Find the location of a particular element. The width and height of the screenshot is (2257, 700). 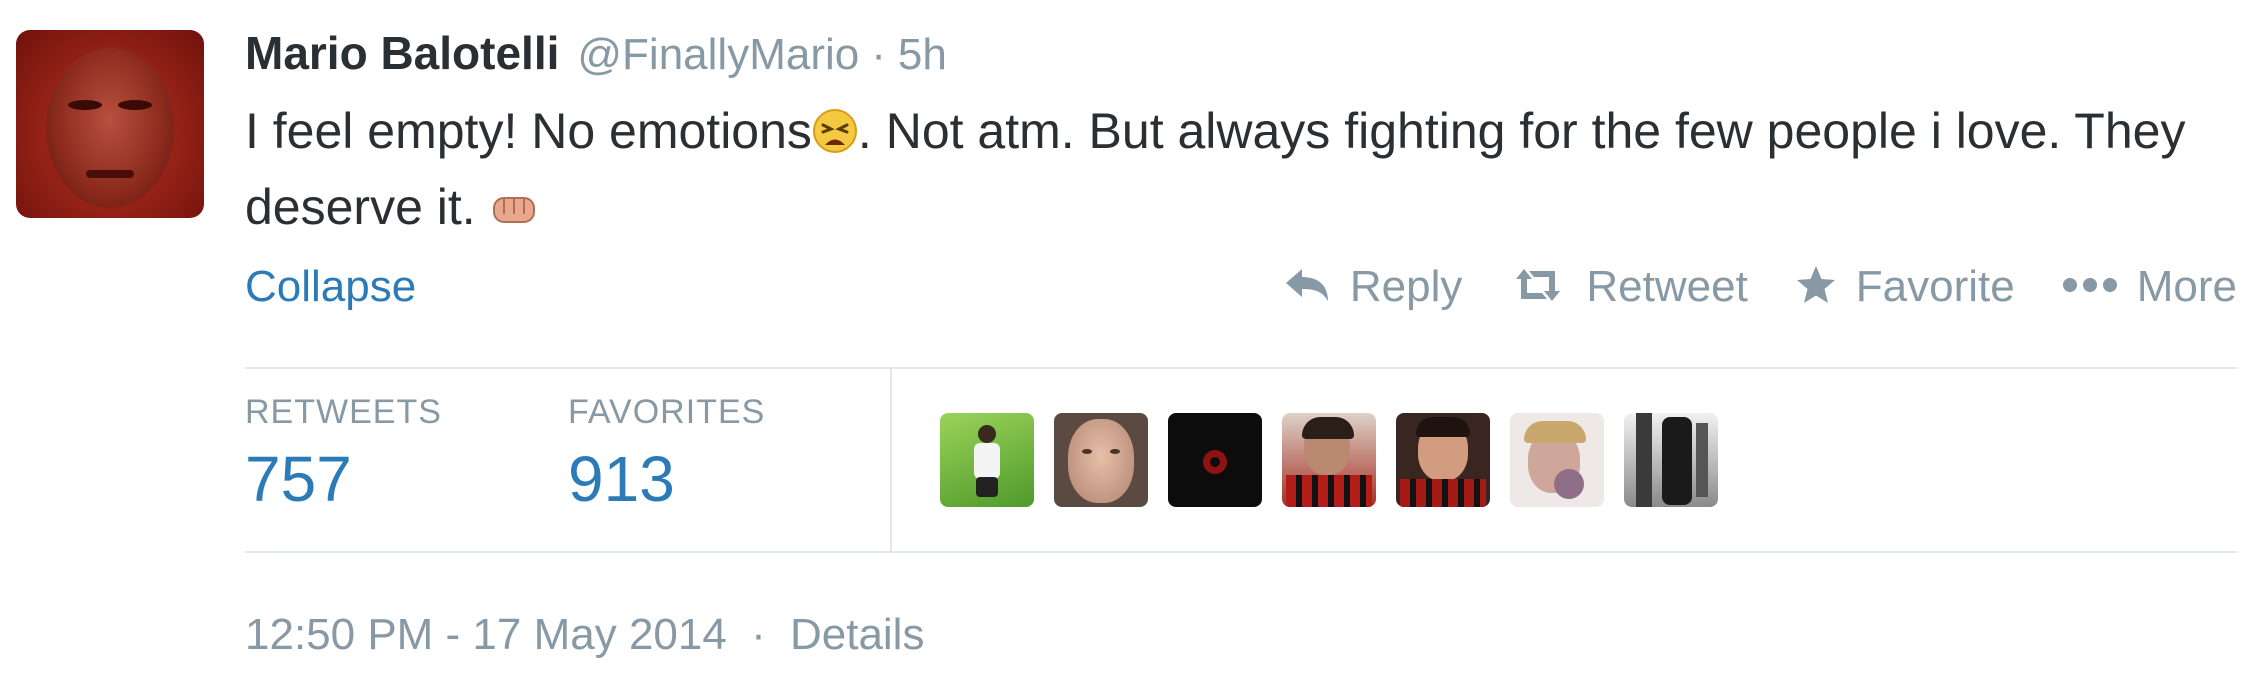

favorites-stat: FAVORITES 913 is located at coordinates (666, 454).